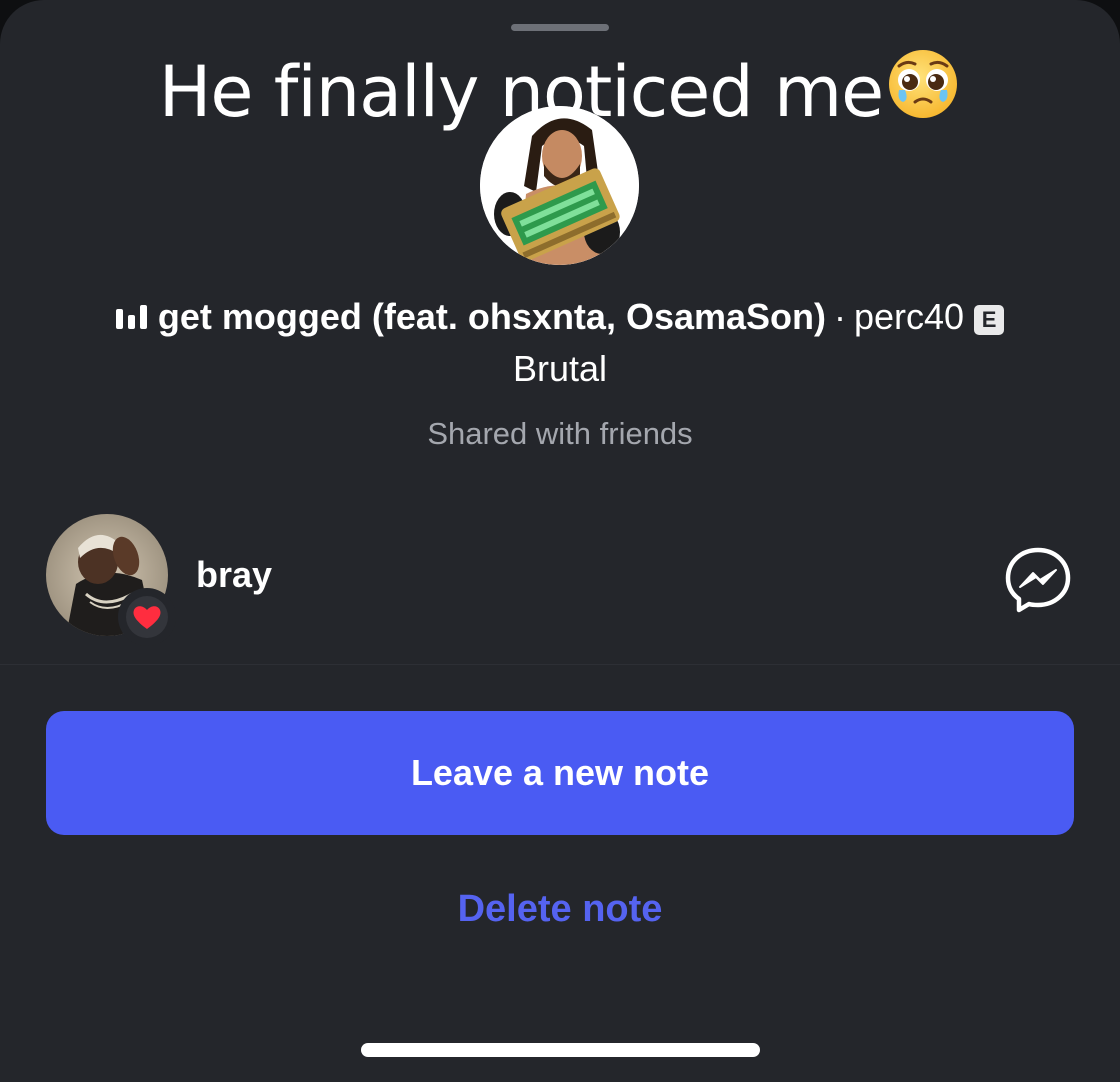 Image resolution: width=1120 pixels, height=1082 pixels. I want to click on heart-icon, so click(147, 617).